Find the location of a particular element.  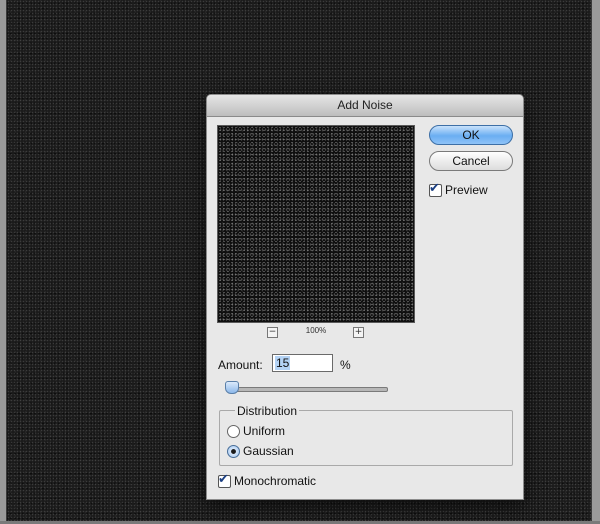

preview-checkbox: ✔ is located at coordinates (435, 189).